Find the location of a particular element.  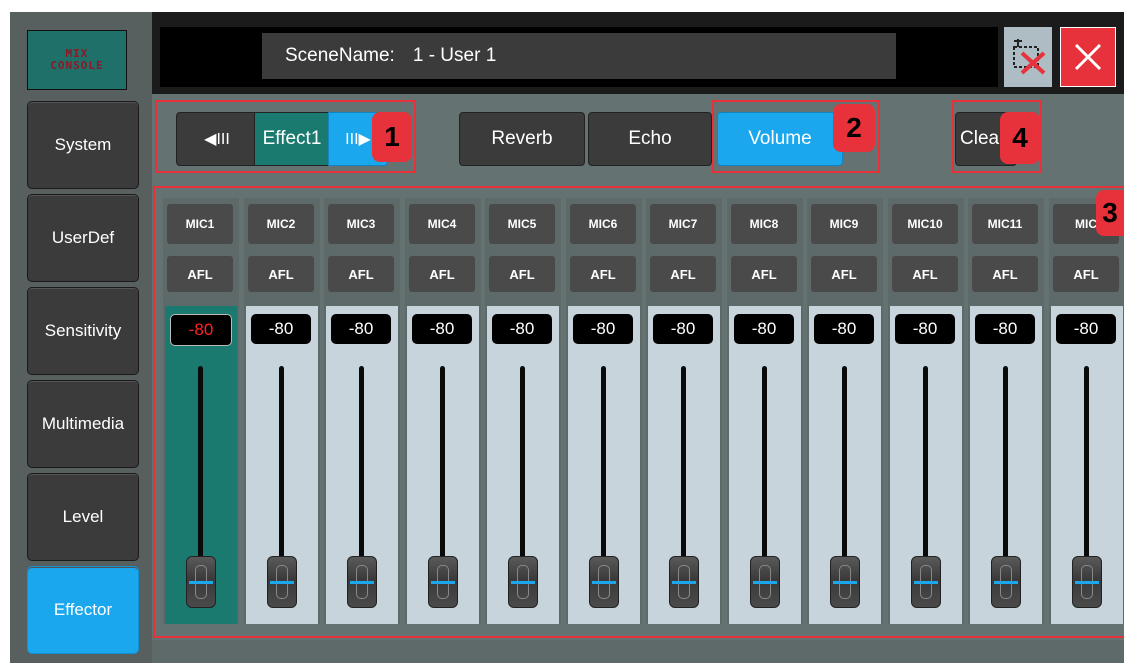

display-off-icon is located at coordinates (1029, 57).